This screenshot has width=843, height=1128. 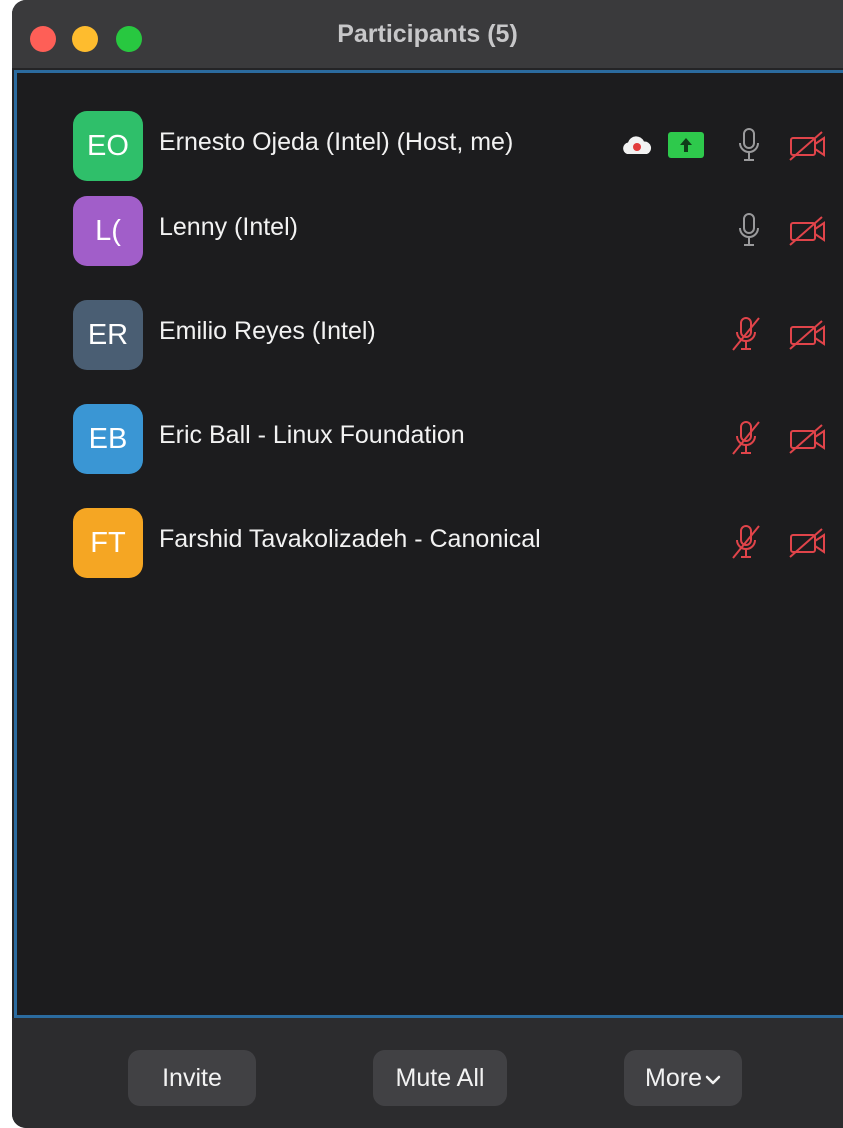 I want to click on avatar: FT, so click(x=108, y=543).